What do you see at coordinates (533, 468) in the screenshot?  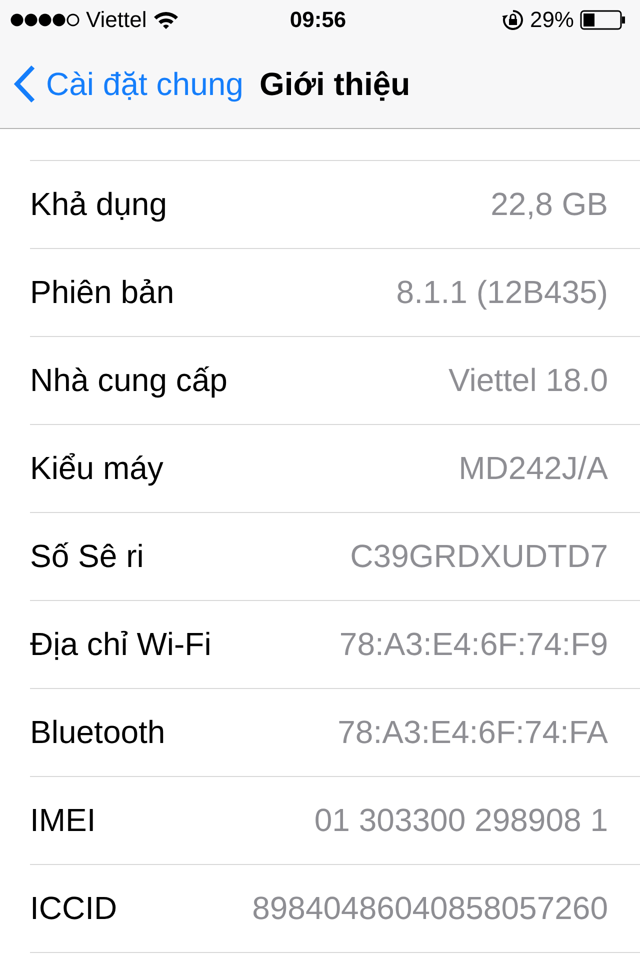 I see `row-value: MD242J/A` at bounding box center [533, 468].